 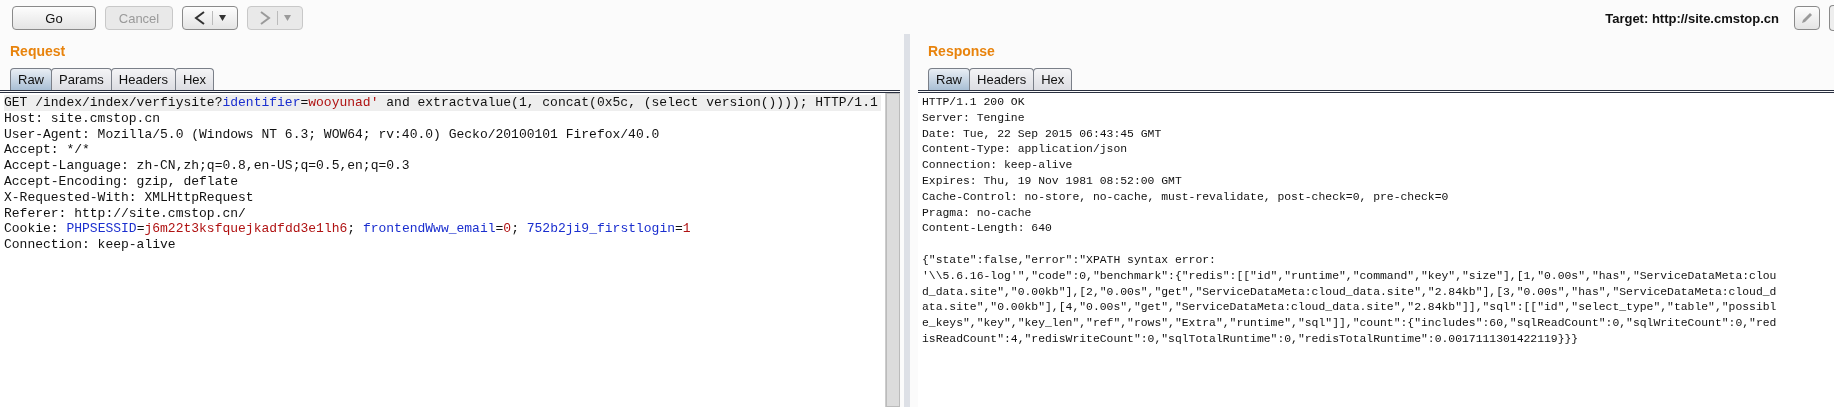 What do you see at coordinates (1069, 260) in the screenshot?
I see `response-line: {"state":false,"error":"XPATH syntax error:` at bounding box center [1069, 260].